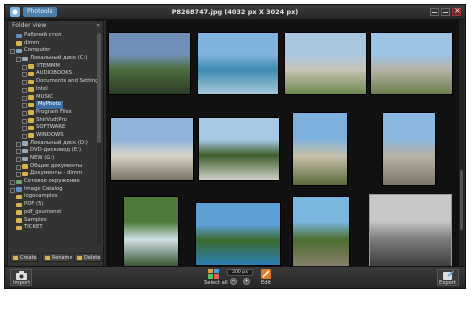  What do you see at coordinates (19, 51) in the screenshot?
I see `computer-icon` at bounding box center [19, 51].